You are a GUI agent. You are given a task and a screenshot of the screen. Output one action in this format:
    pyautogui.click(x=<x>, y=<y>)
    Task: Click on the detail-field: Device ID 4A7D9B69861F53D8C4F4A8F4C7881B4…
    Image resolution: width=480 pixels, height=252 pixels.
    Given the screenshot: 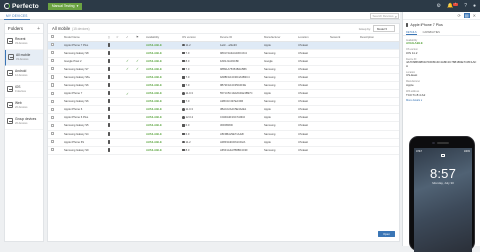 What is the action you would take?
    pyautogui.click(x=441, y=63)
    